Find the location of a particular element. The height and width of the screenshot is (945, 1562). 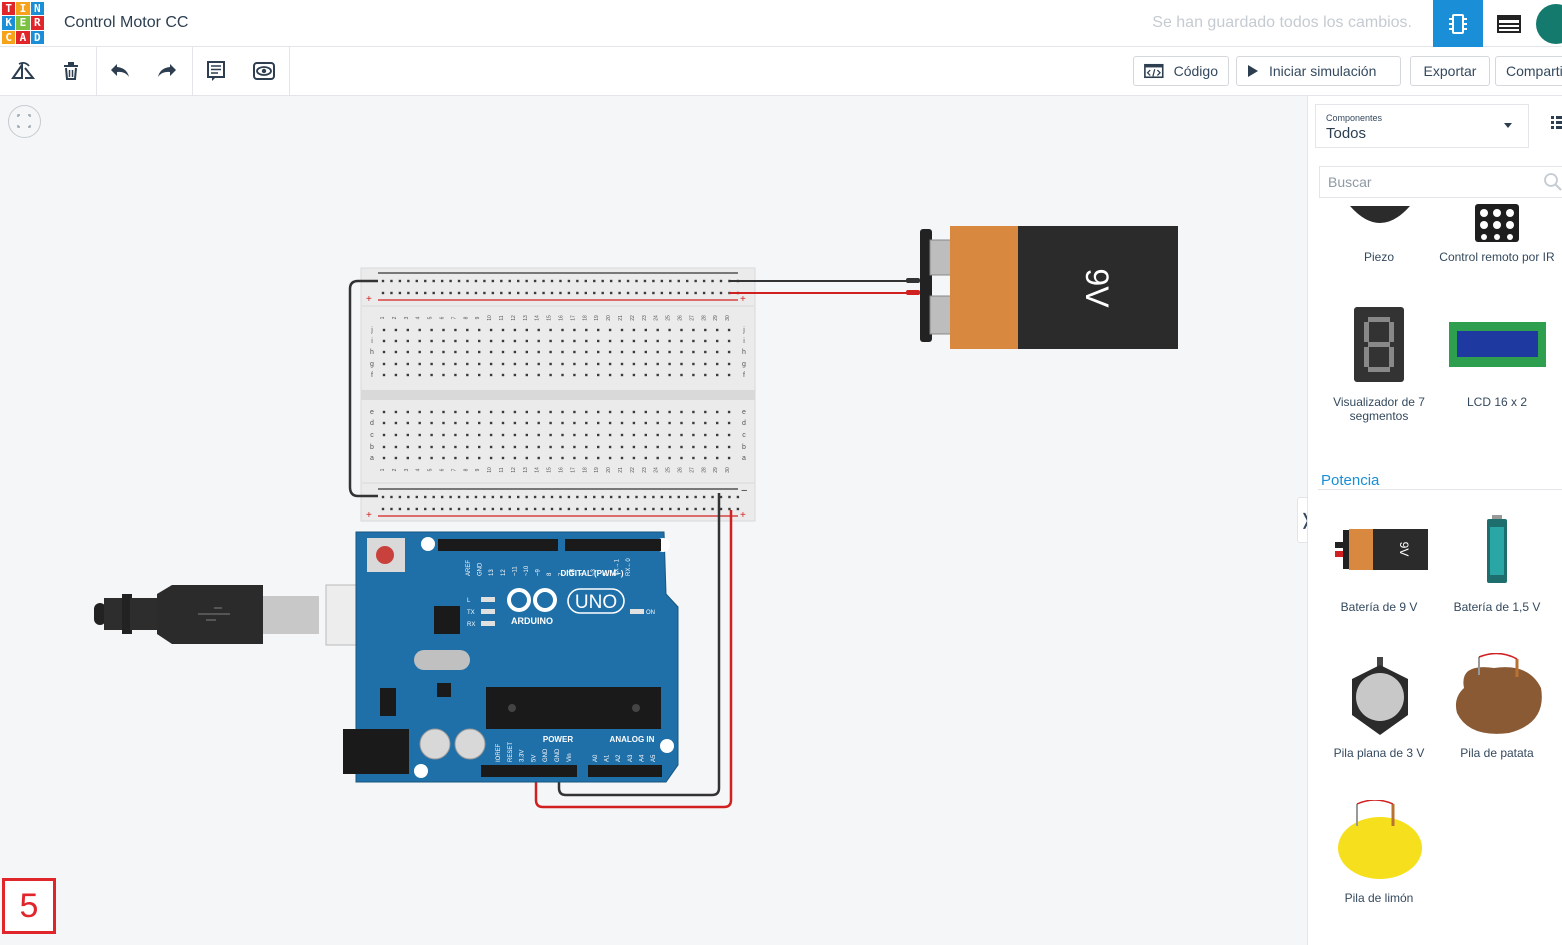

breadboard-column-label: 2 is located at coordinates (395, 317).